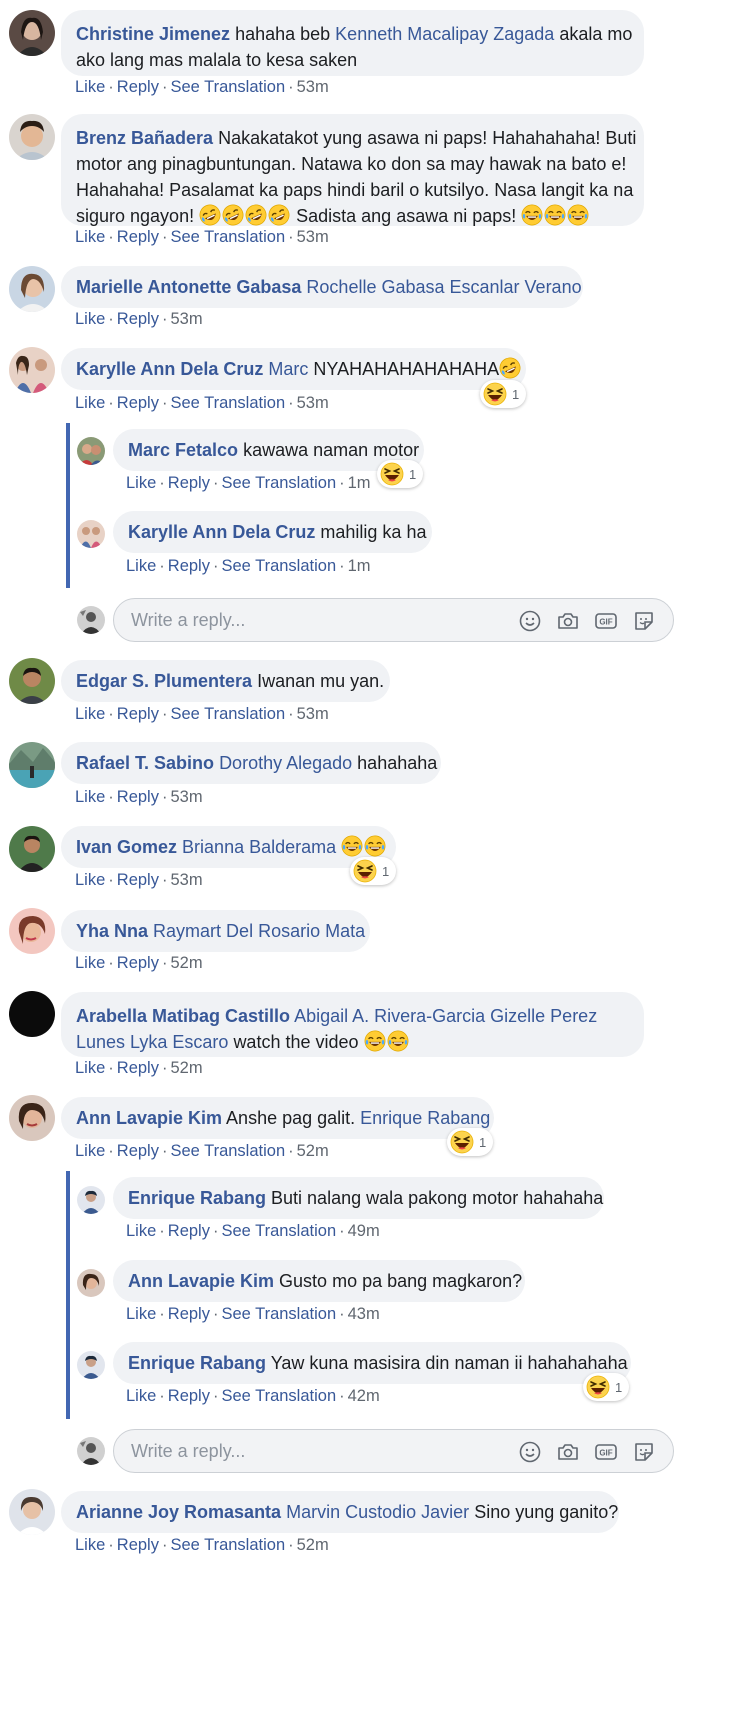 This screenshot has height=1712, width=750. I want to click on comment-author: Karylle Ann Dela Cruz, so click(169, 369).